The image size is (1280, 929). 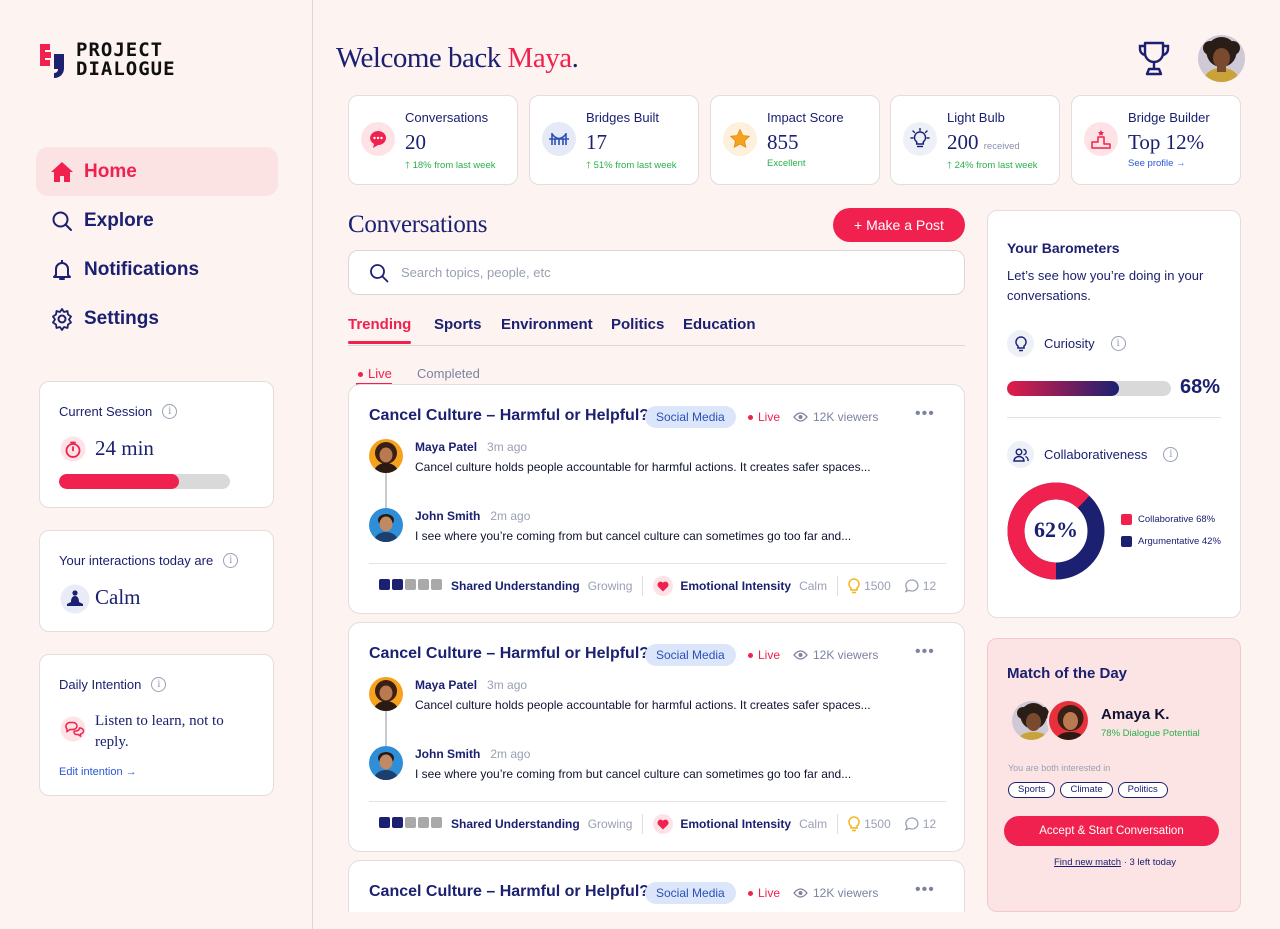 I want to click on stat-suffix: received, so click(x=1001, y=146).